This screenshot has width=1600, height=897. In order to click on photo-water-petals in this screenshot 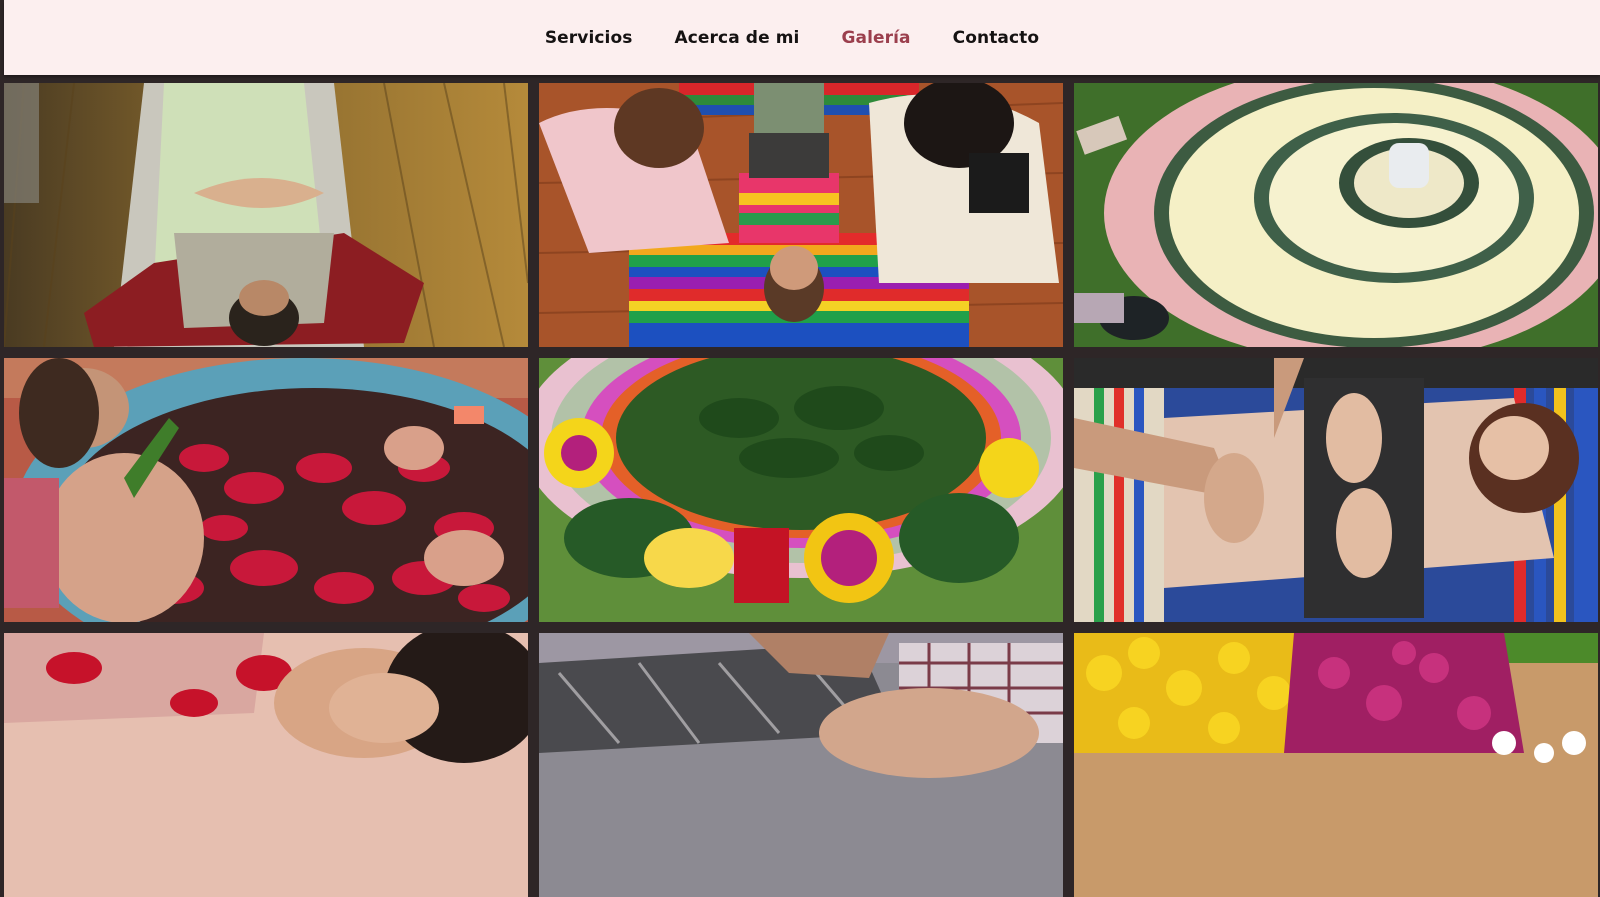, I will do `click(266, 765)`.